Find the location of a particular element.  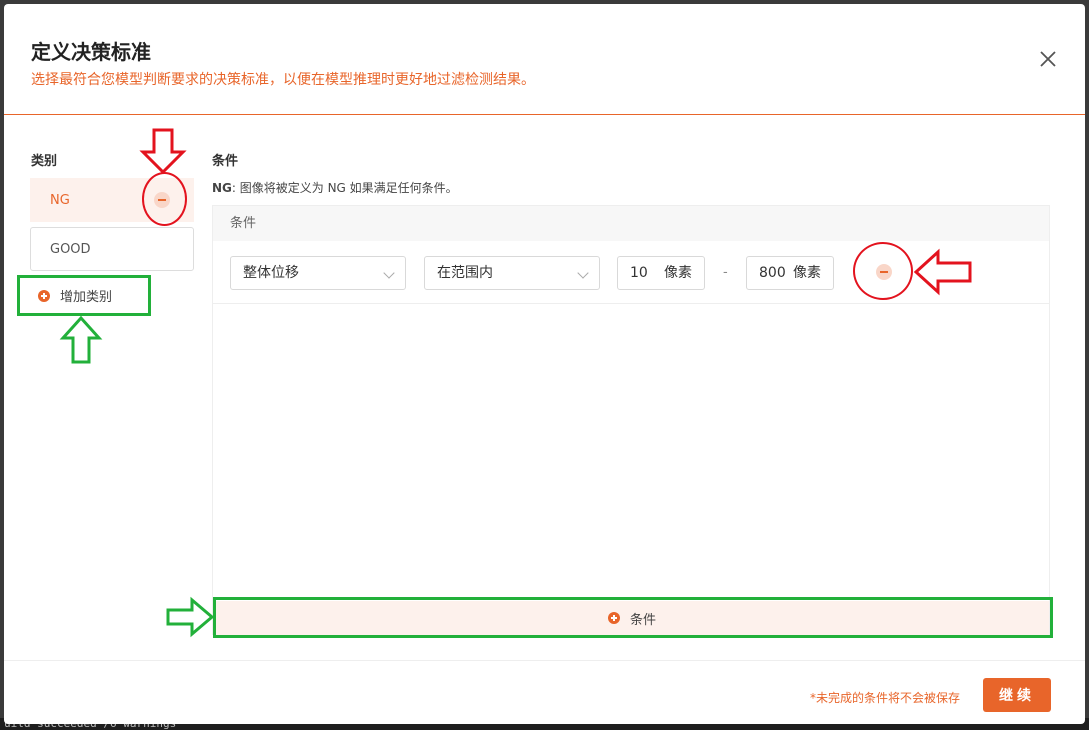

min-value: 10 is located at coordinates (639, 273).